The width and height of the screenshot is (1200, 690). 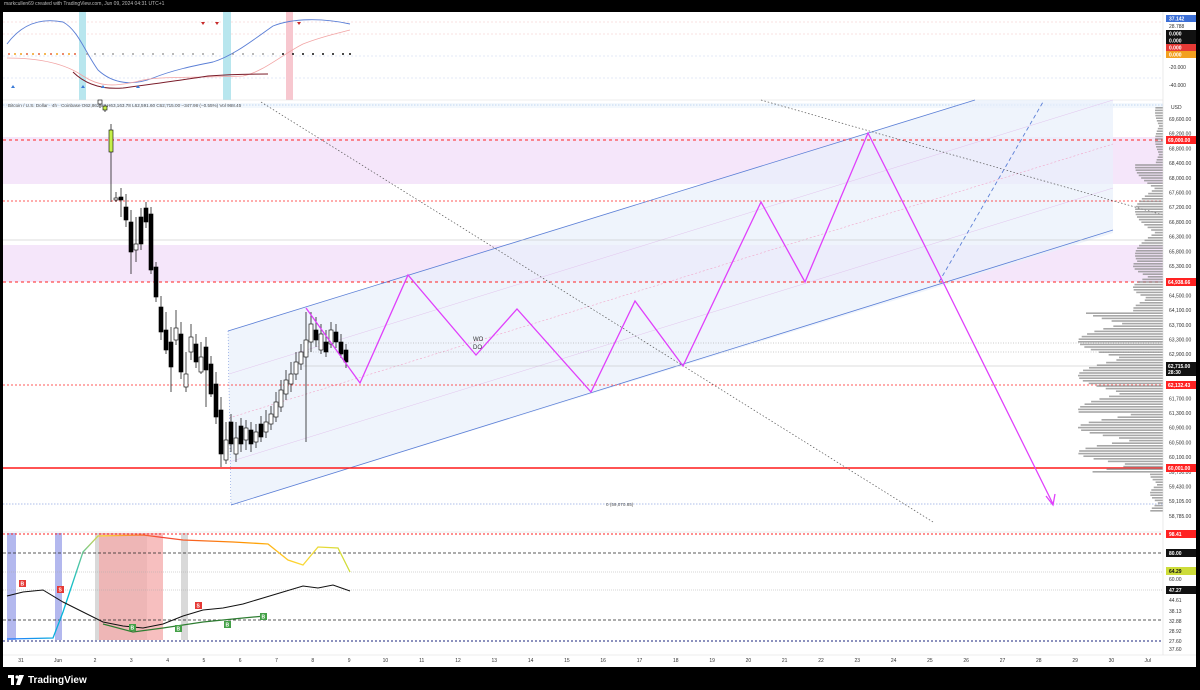 I want to click on time-axis-label: 8, so click(x=312, y=661).